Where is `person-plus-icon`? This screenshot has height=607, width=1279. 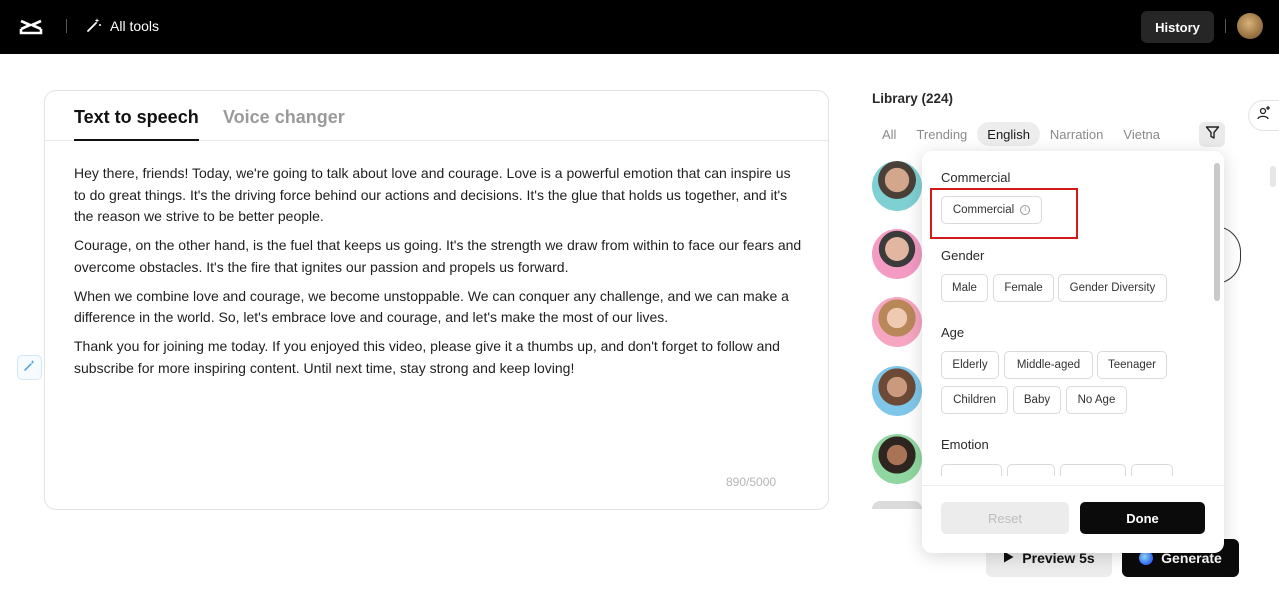
person-plus-icon is located at coordinates (1264, 115).